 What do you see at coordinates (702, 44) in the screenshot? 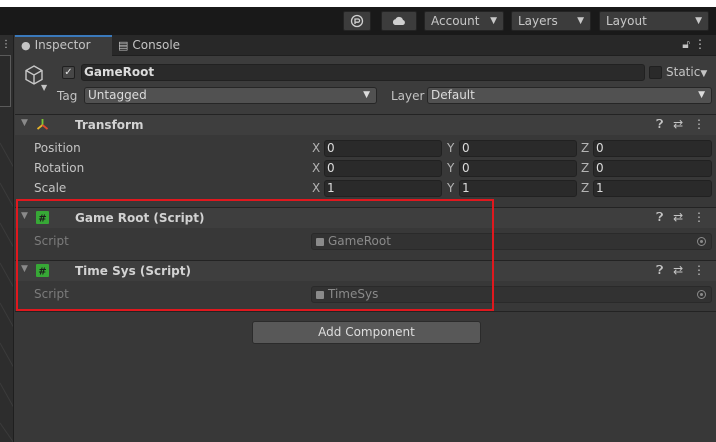
I see `tab-menu-icon: ⋮` at bounding box center [702, 44].